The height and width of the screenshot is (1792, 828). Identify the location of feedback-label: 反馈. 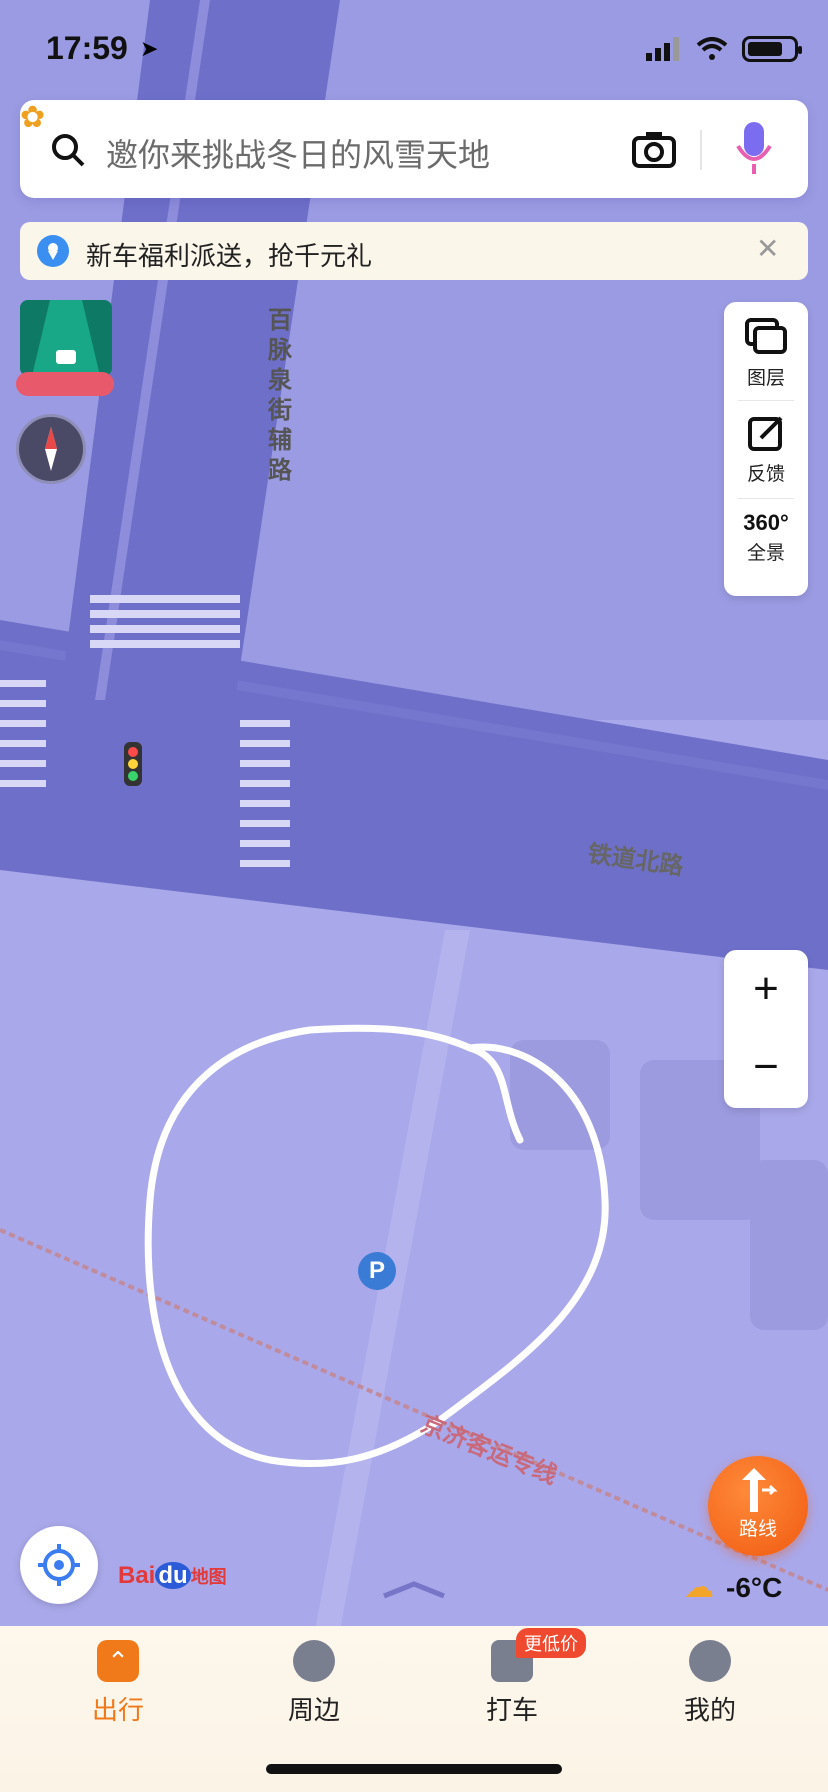
(765, 474).